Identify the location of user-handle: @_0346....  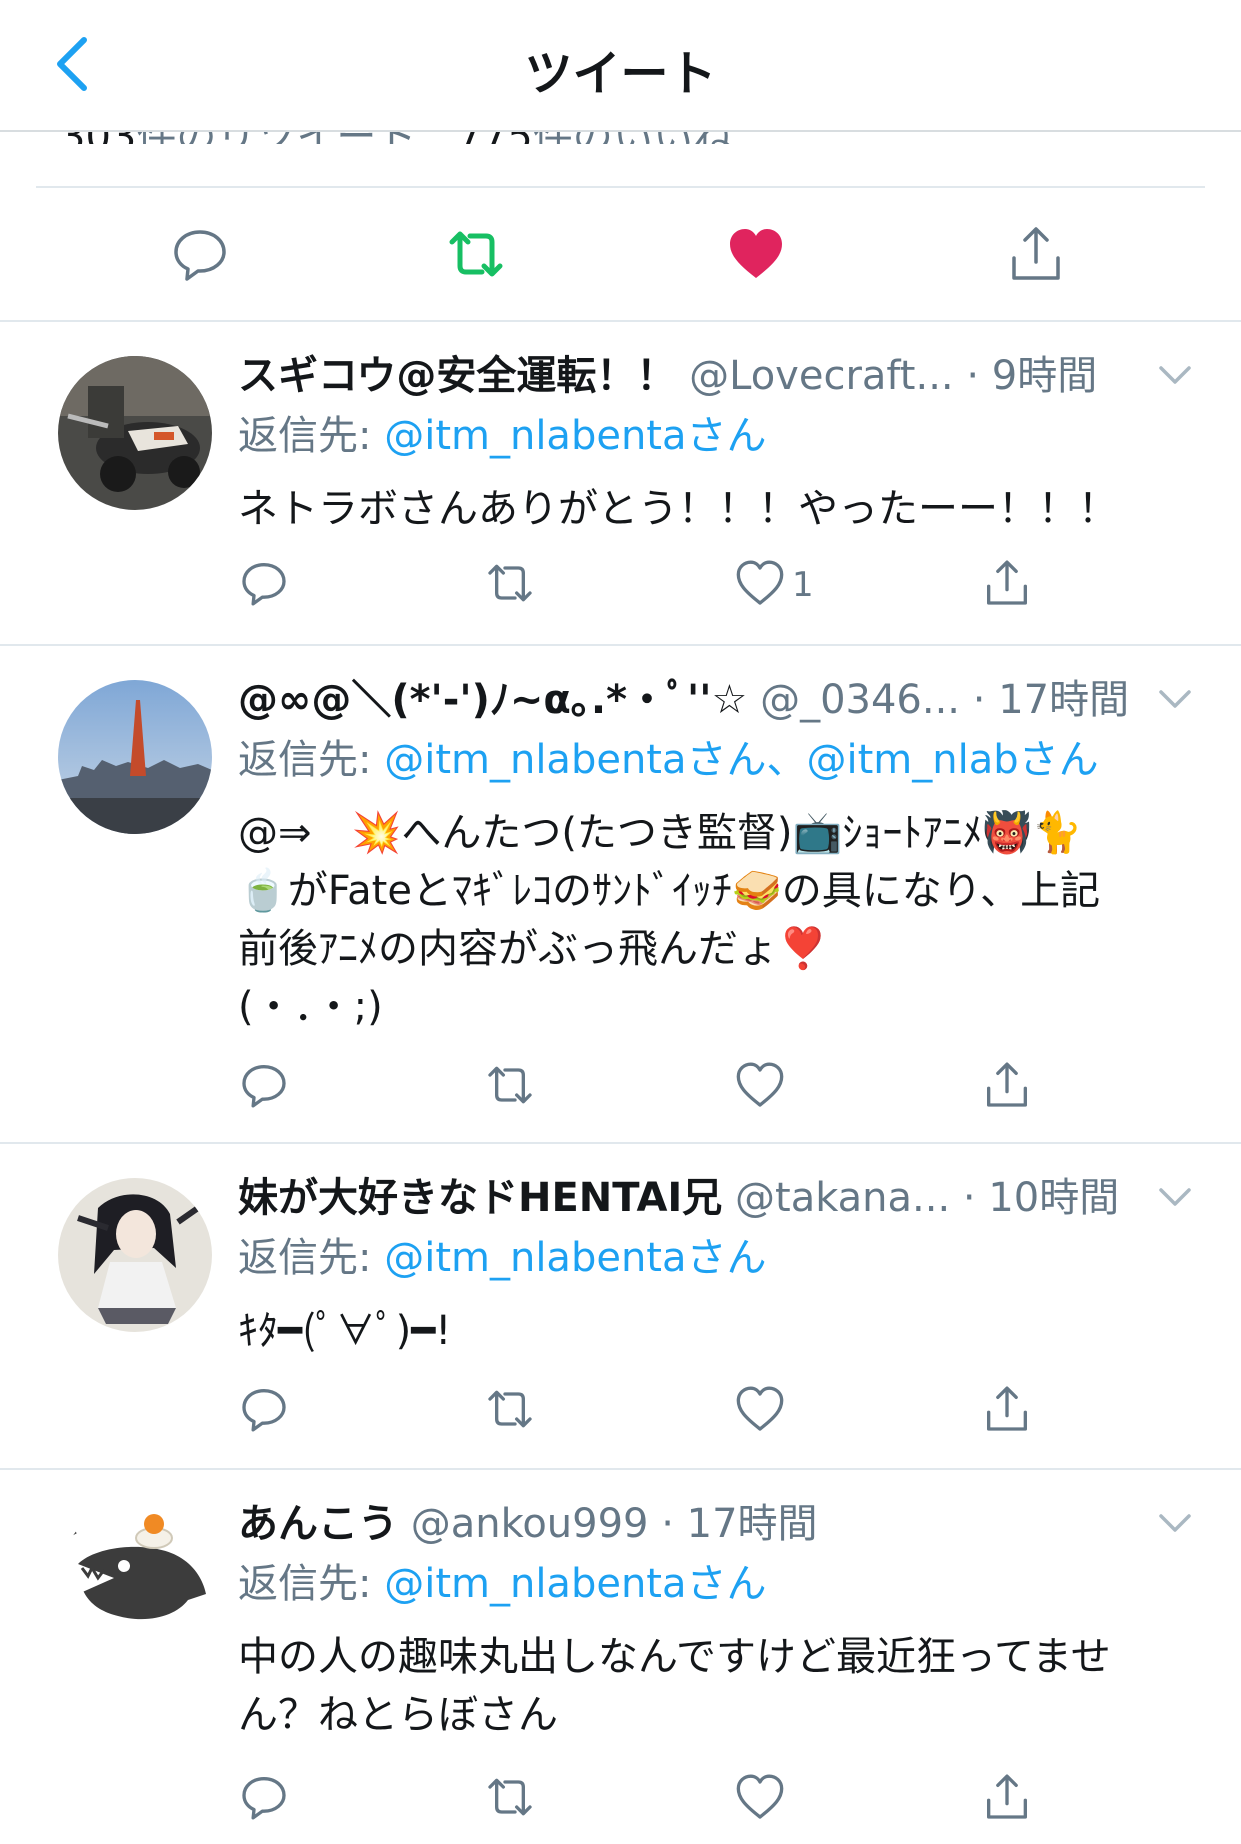
(860, 700).